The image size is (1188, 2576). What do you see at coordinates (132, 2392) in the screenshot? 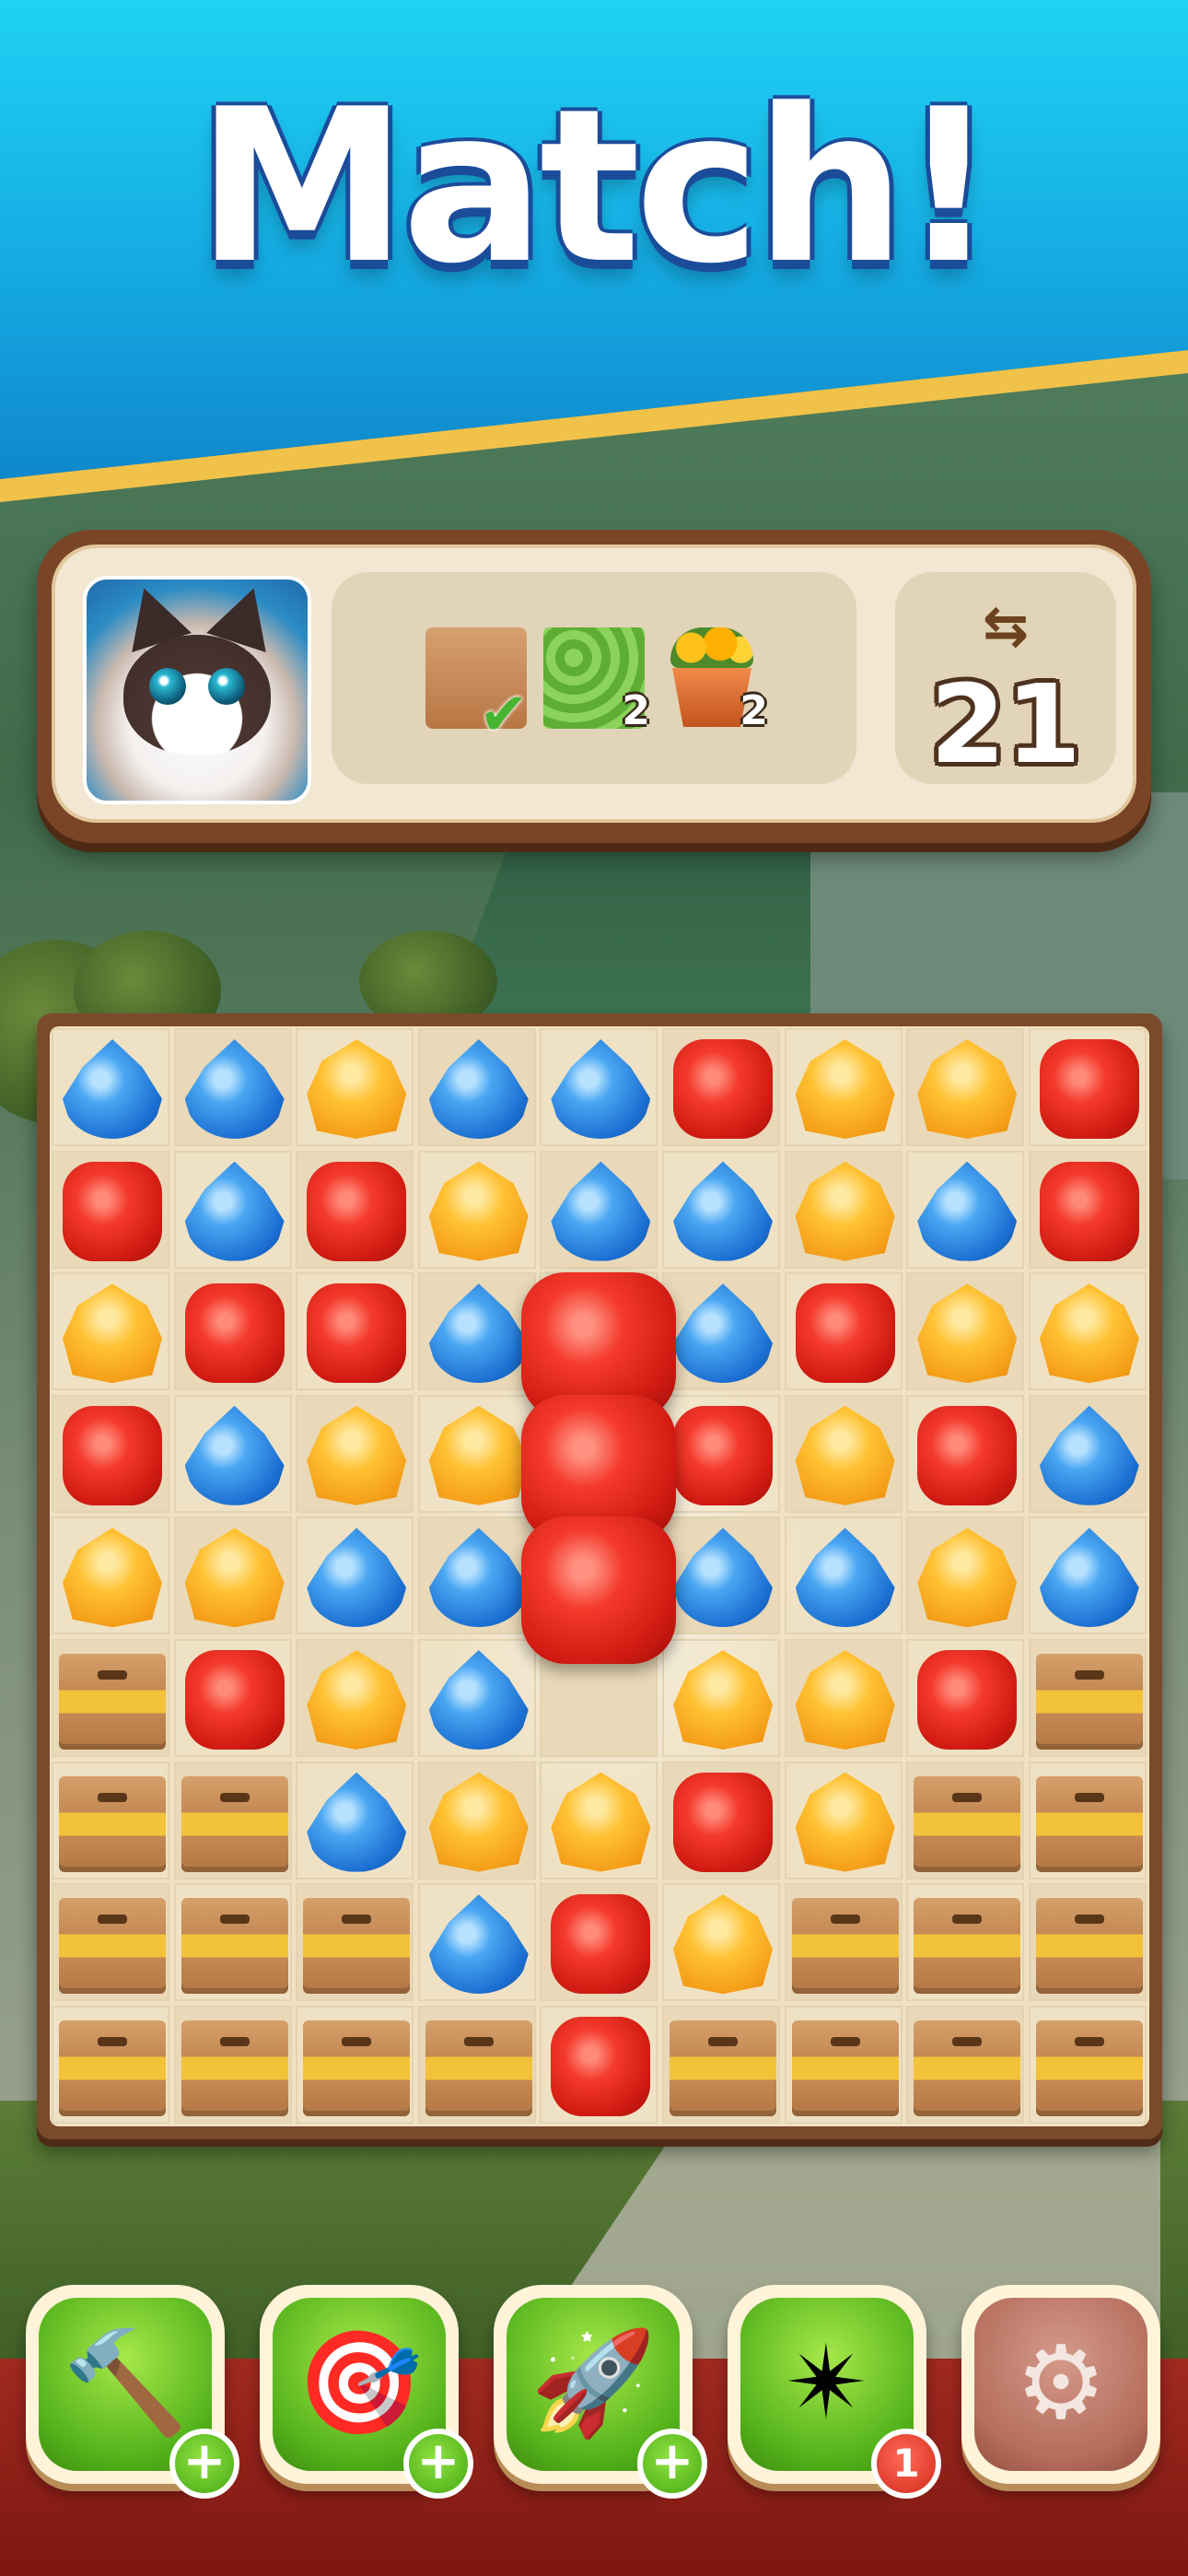
I see `hammer-booster-button: 🔨 +` at bounding box center [132, 2392].